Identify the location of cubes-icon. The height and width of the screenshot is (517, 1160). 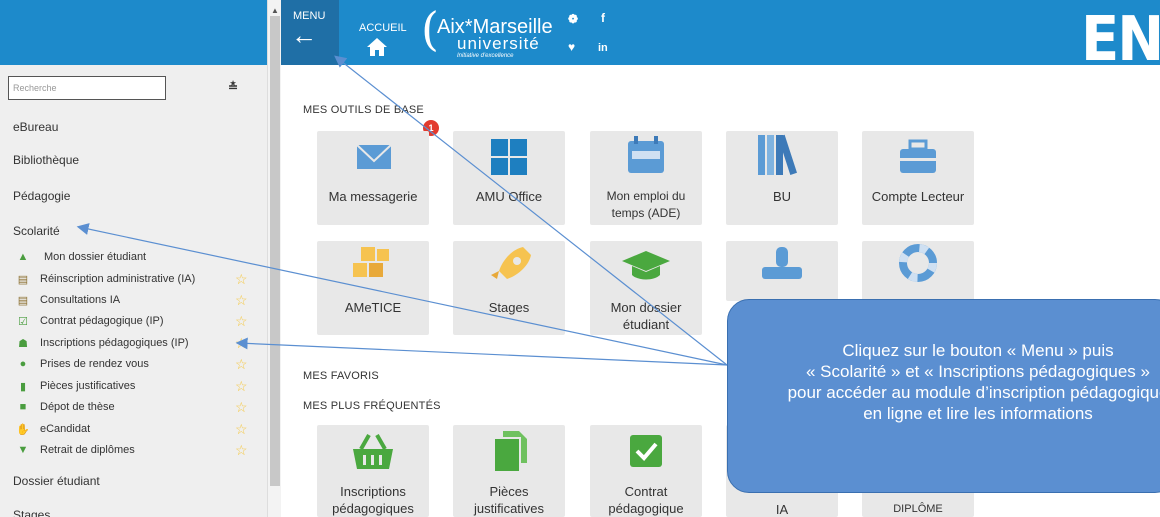
(371, 262).